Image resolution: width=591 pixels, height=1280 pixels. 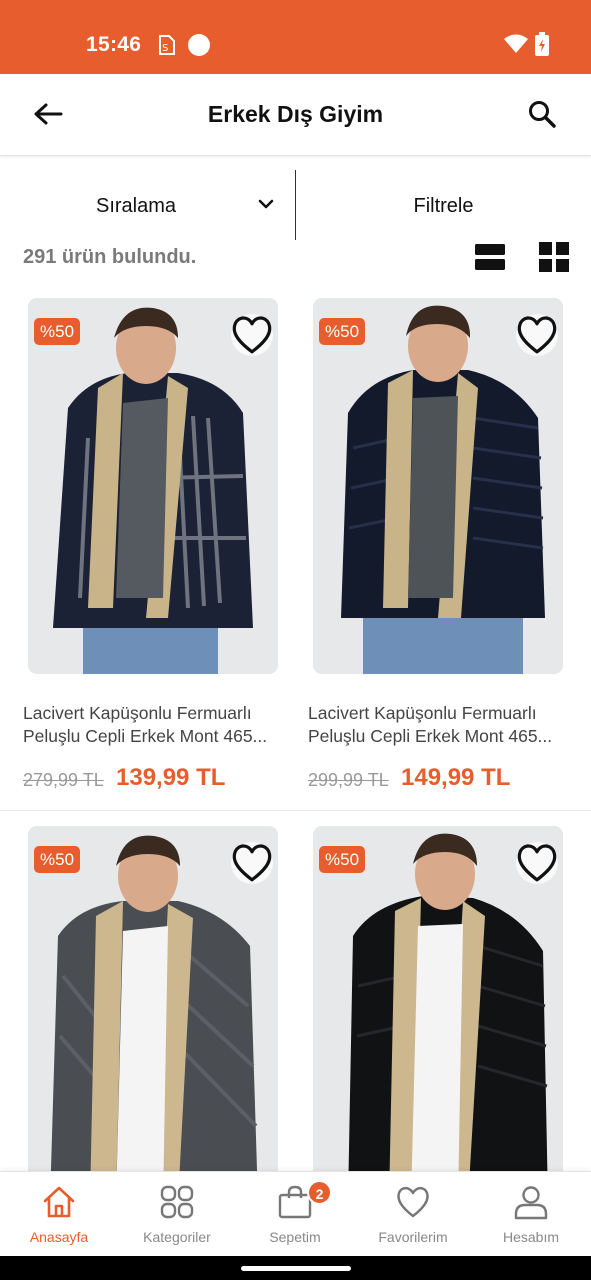 I want to click on search-button, so click(x=542, y=114).